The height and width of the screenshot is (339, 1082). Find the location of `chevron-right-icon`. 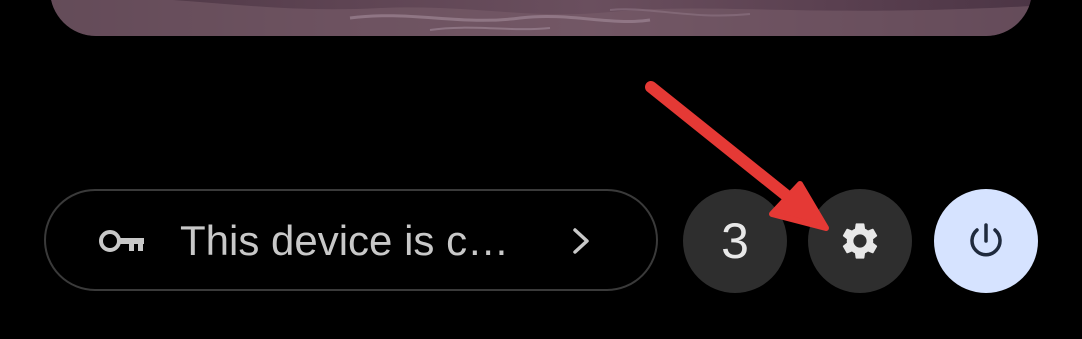

chevron-right-icon is located at coordinates (581, 241).